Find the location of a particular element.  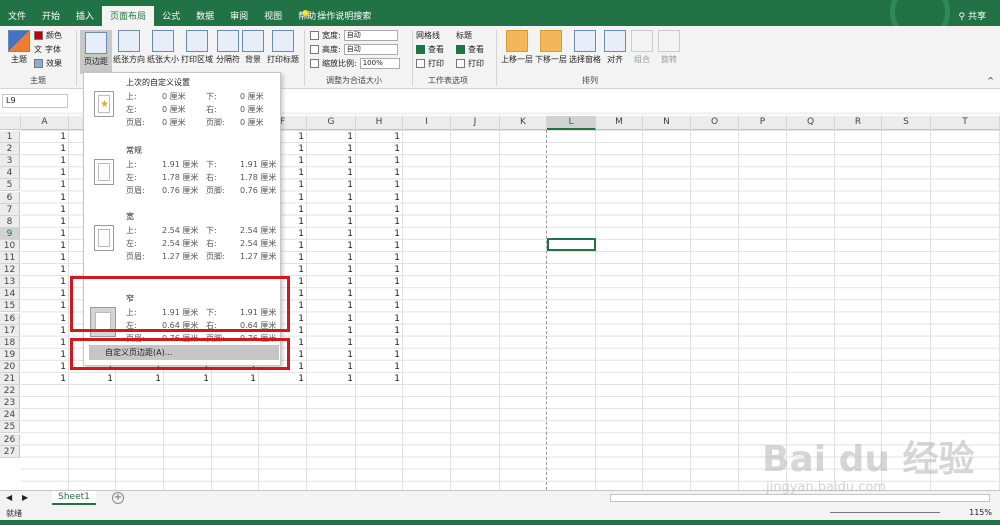

column-header: M is located at coordinates (619, 123).